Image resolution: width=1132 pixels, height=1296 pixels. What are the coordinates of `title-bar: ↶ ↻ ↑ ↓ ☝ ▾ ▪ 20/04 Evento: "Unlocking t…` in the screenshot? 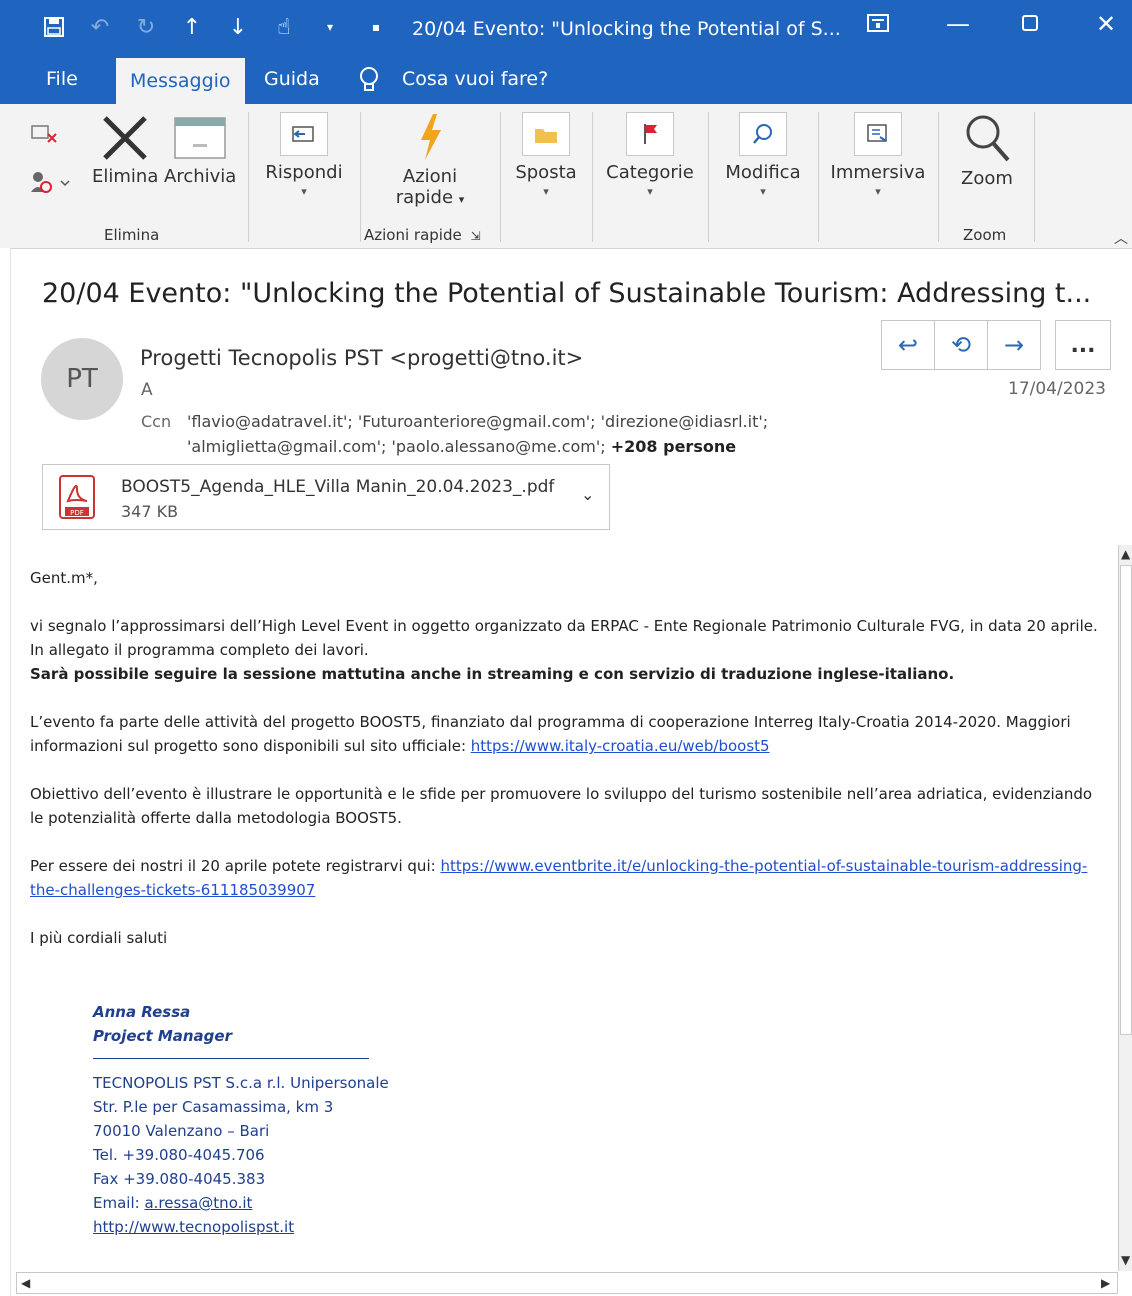 It's located at (566, 52).